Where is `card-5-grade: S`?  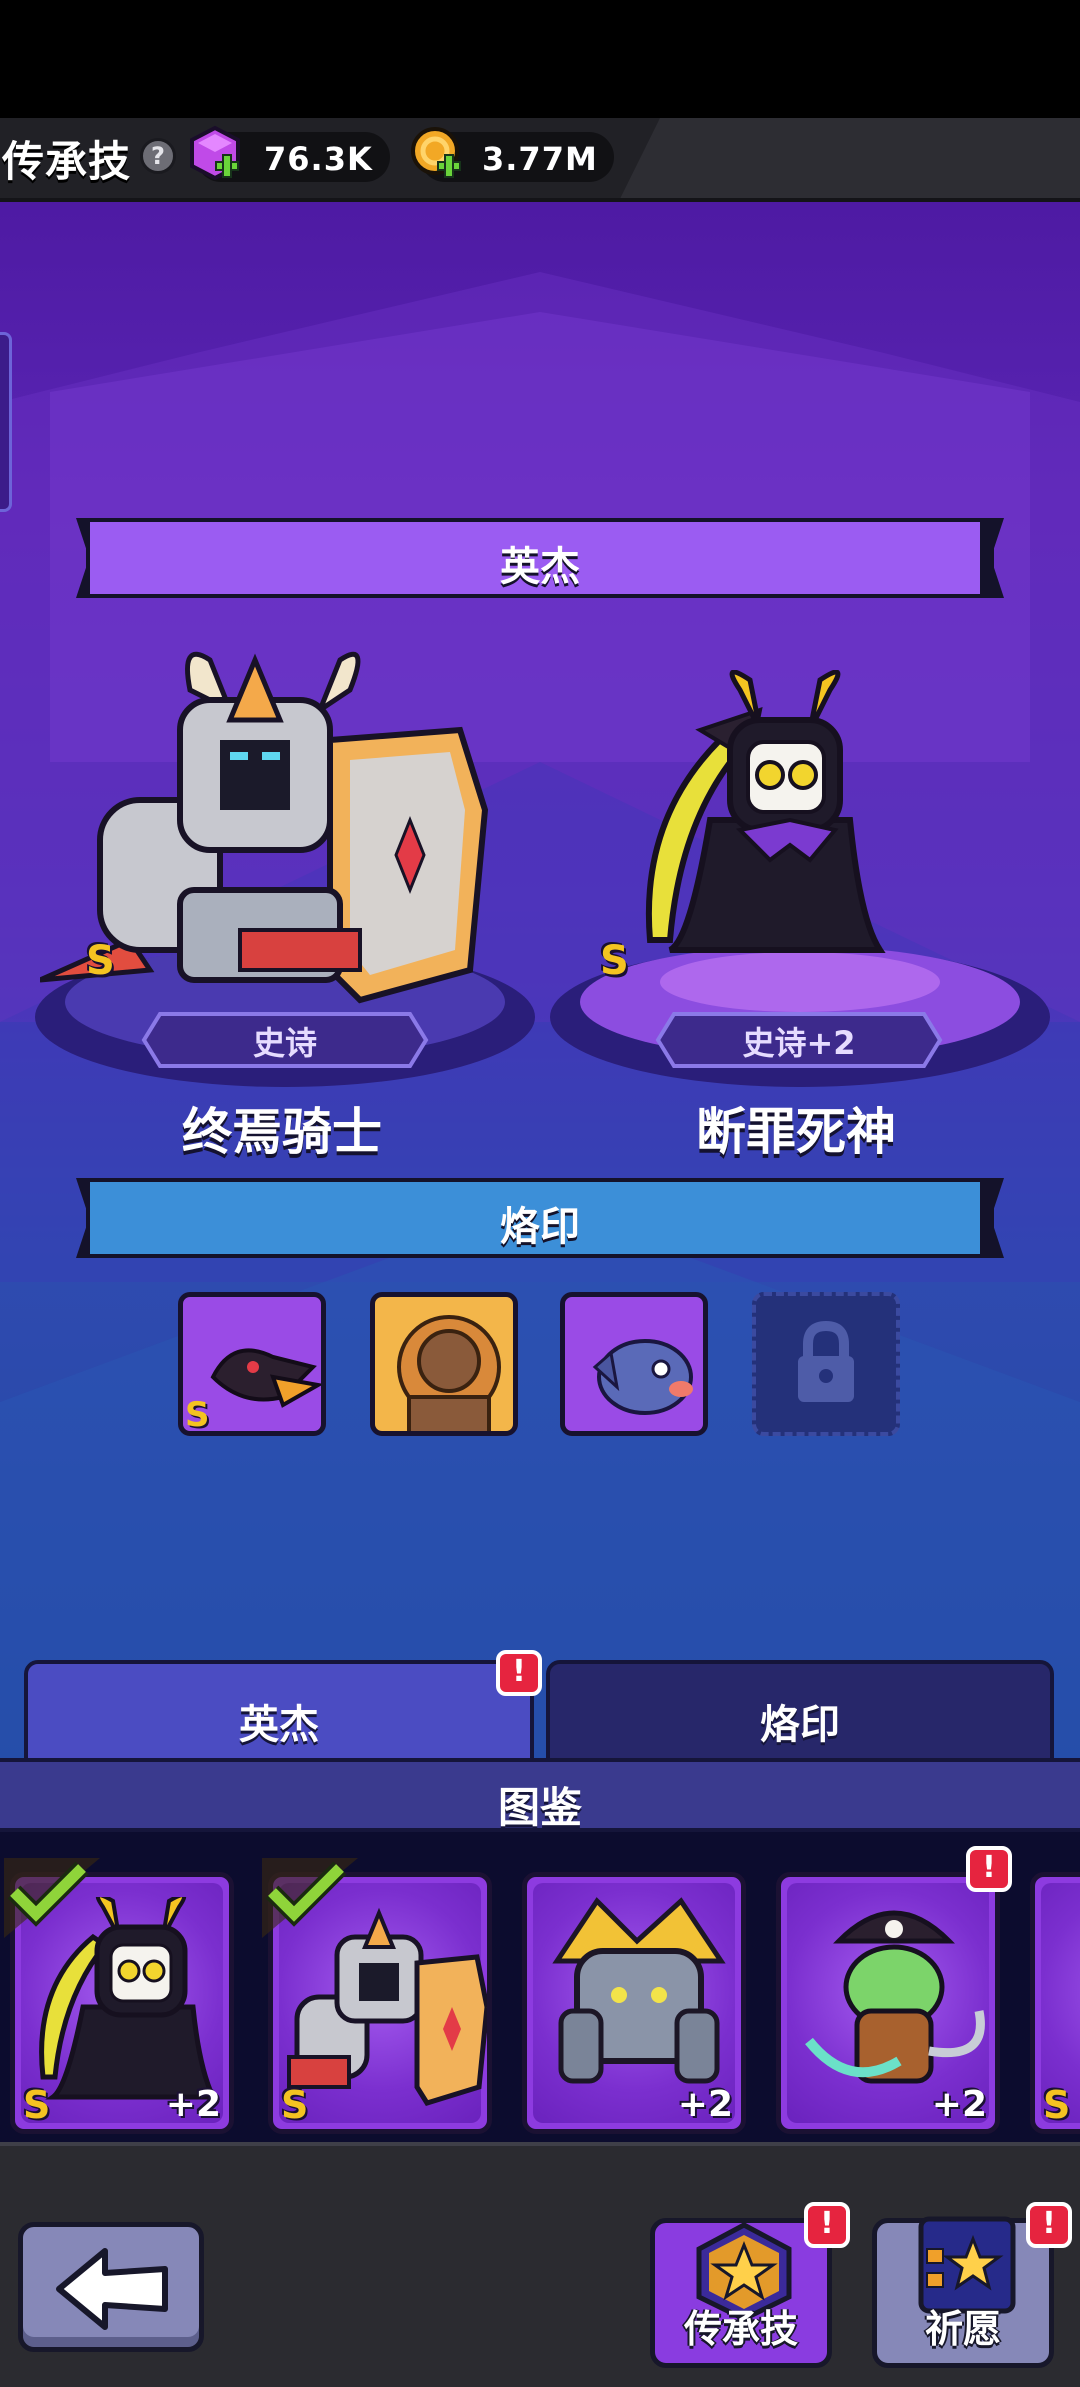 card-5-grade: S is located at coordinates (1057, 2105).